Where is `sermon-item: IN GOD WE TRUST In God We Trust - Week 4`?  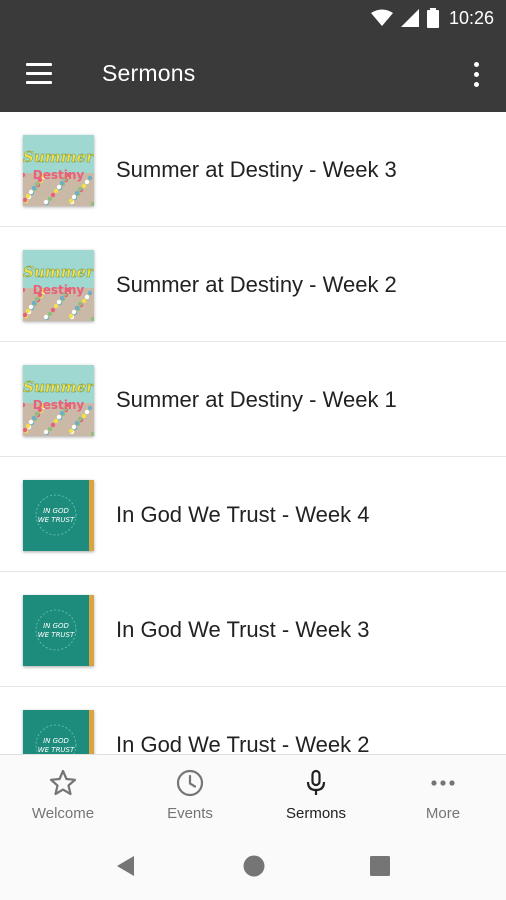
sermon-item: IN GOD WE TRUST In God We Trust - Week 4 is located at coordinates (253, 514).